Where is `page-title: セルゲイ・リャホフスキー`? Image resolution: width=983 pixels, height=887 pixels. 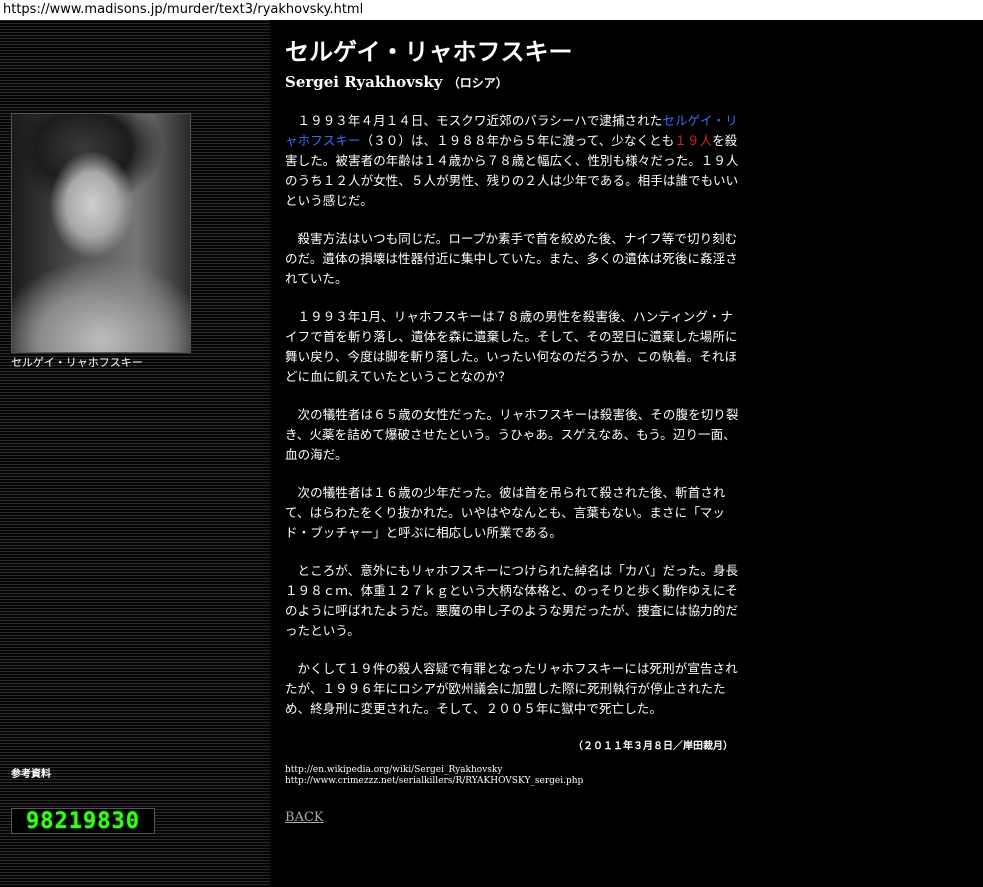 page-title: セルゲイ・リャホフスキー is located at coordinates (429, 52).